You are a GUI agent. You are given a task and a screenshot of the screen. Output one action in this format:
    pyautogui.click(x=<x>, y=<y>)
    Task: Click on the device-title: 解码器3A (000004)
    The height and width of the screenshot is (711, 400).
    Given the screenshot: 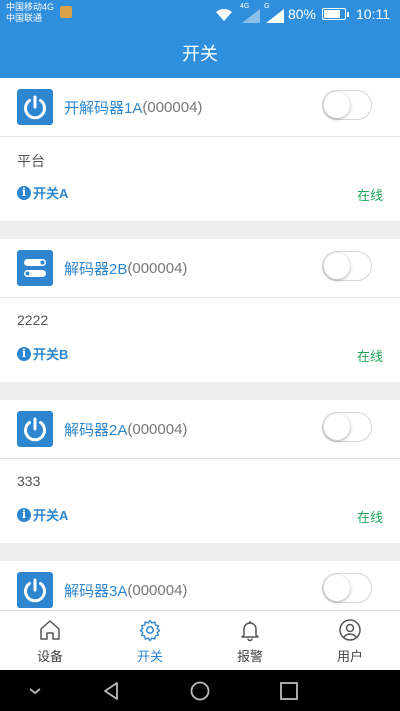 What is the action you would take?
    pyautogui.click(x=125, y=585)
    